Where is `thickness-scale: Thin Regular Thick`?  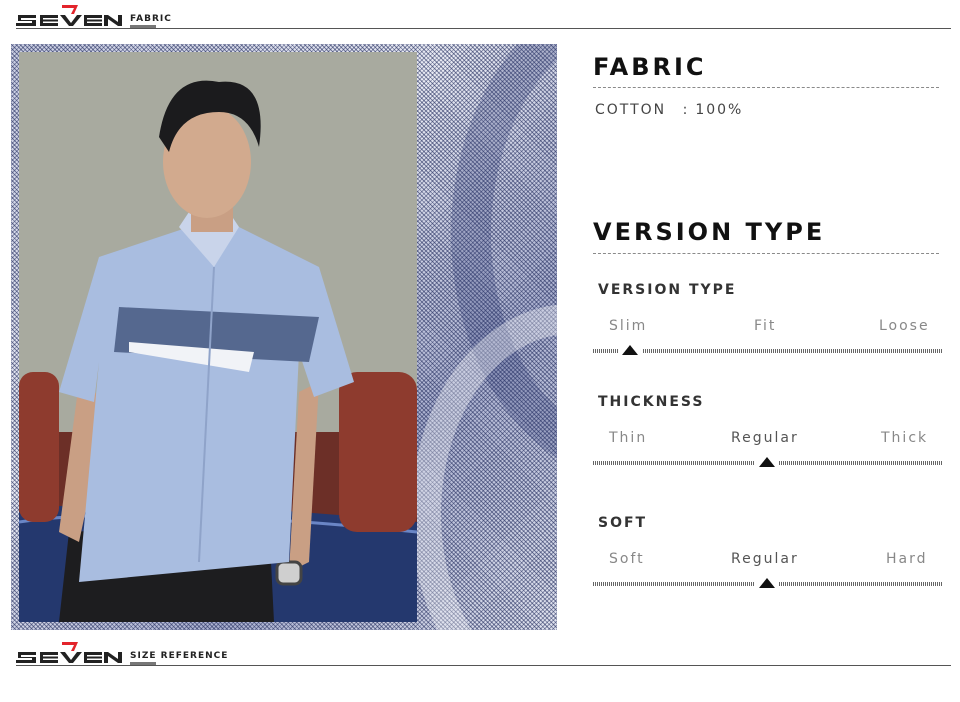 thickness-scale: Thin Regular Thick is located at coordinates (768, 448).